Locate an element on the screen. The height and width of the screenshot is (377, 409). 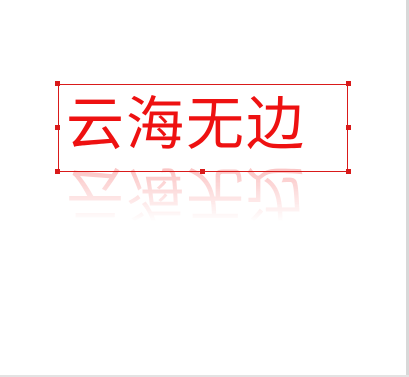
resize-handle-bottom-right is located at coordinates (348, 171).